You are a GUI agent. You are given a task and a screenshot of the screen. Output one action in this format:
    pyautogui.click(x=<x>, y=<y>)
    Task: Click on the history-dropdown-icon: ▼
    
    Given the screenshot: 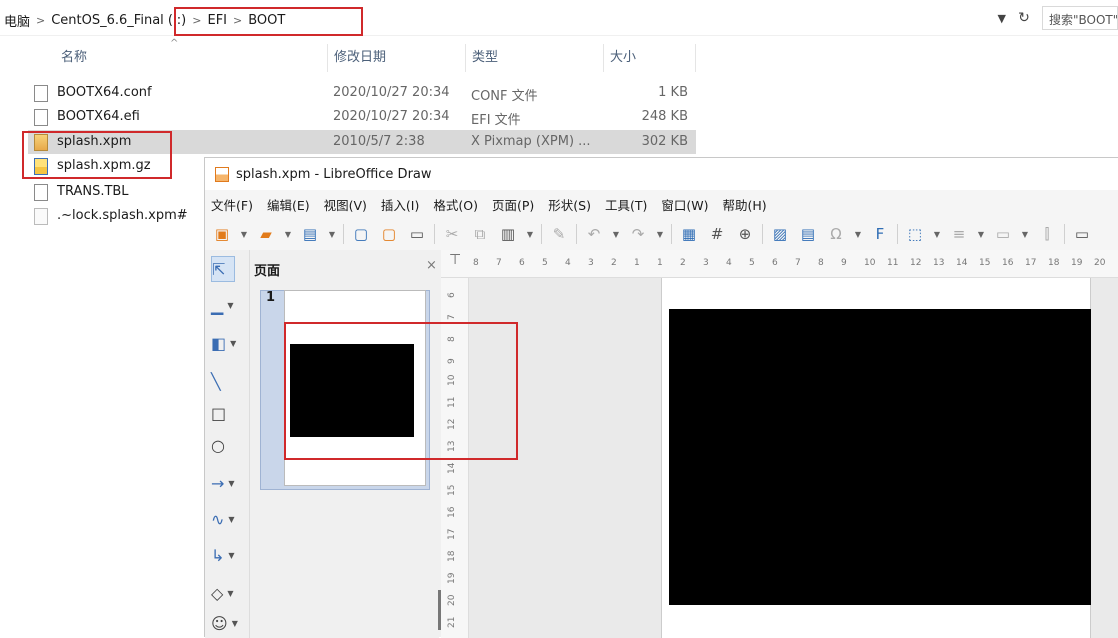 What is the action you would take?
    pyautogui.click(x=1002, y=18)
    